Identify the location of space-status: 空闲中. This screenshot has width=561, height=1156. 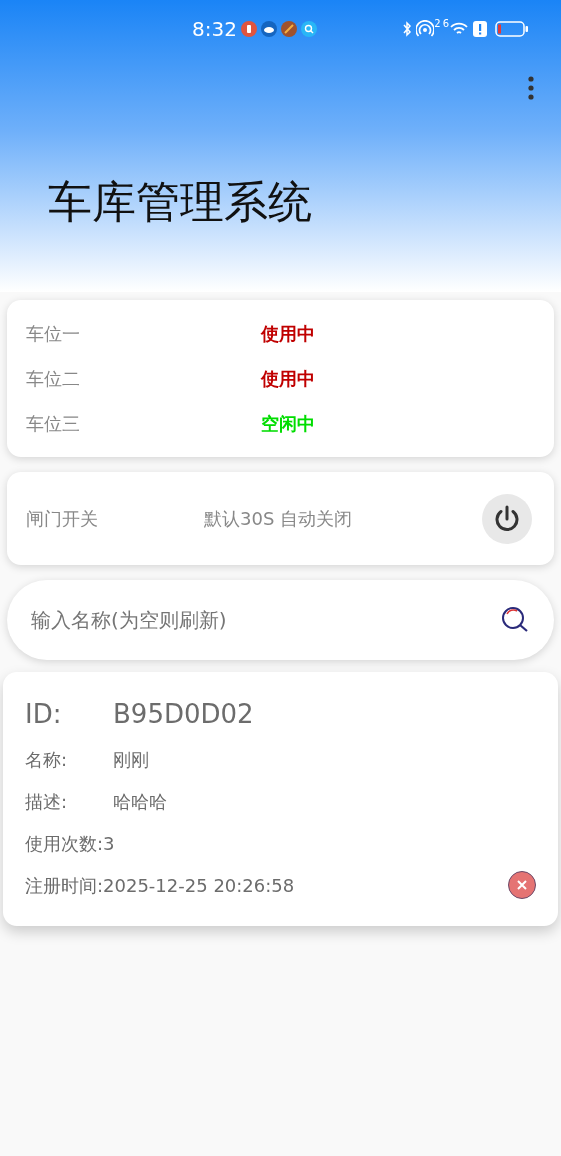
(288, 424).